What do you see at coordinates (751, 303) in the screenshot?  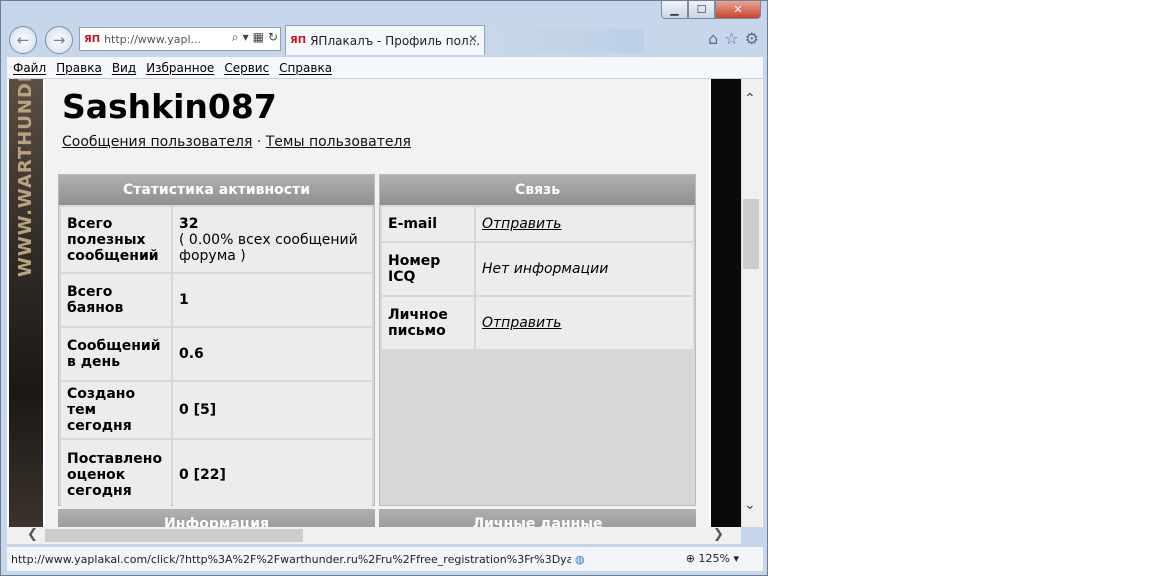 I see `vertical-scrollbar` at bounding box center [751, 303].